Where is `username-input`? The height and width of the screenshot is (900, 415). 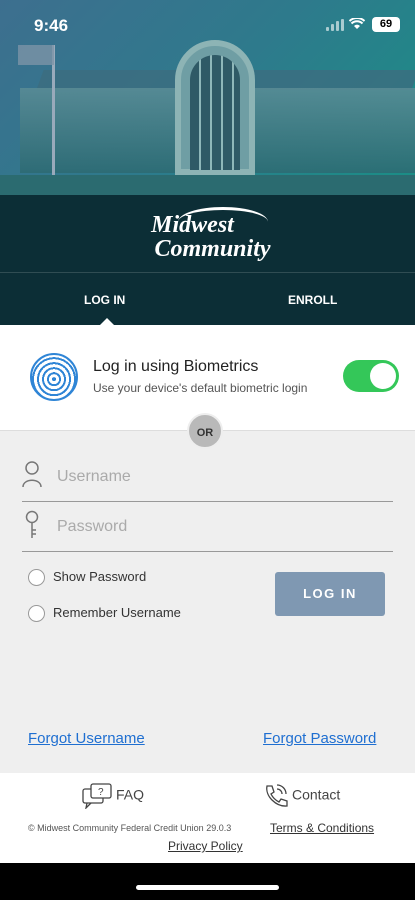 username-input is located at coordinates (217, 477).